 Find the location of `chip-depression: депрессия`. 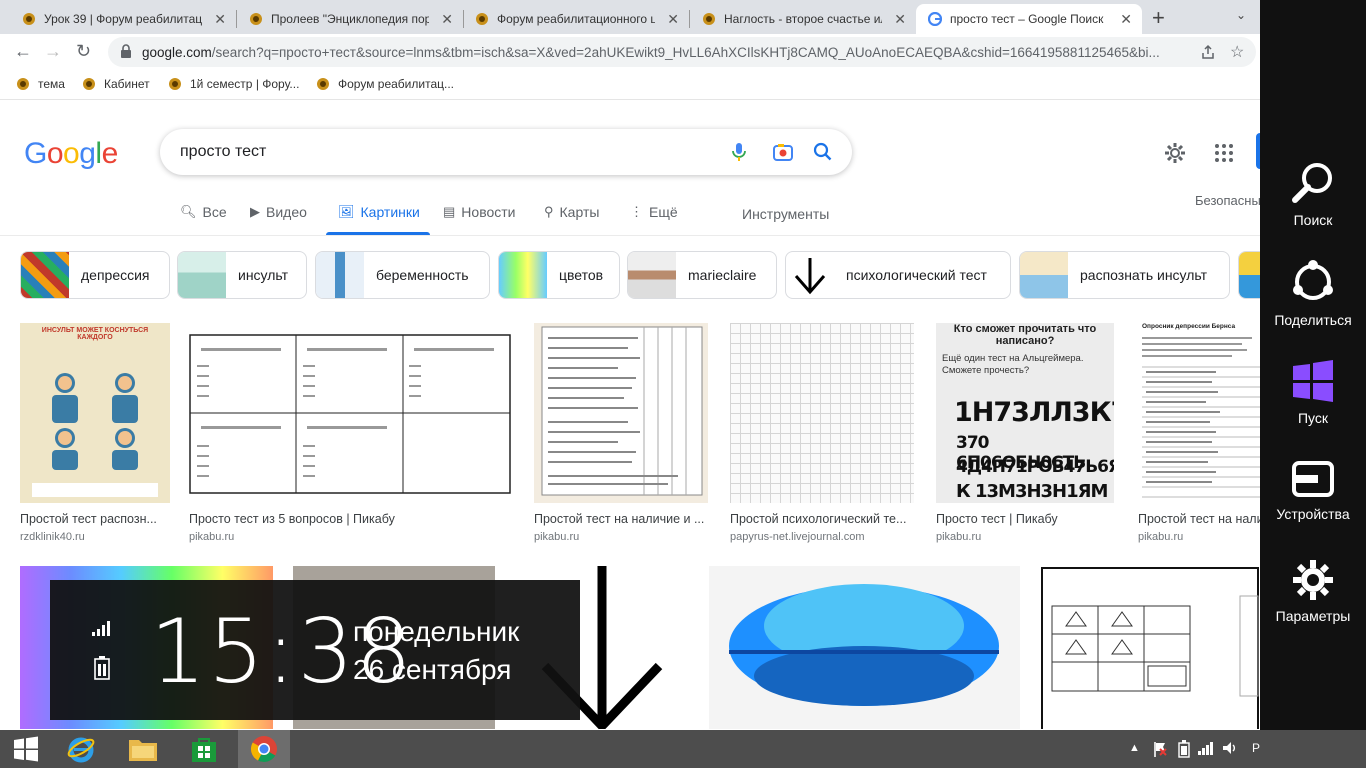

chip-depression: депрессия is located at coordinates (95, 275).